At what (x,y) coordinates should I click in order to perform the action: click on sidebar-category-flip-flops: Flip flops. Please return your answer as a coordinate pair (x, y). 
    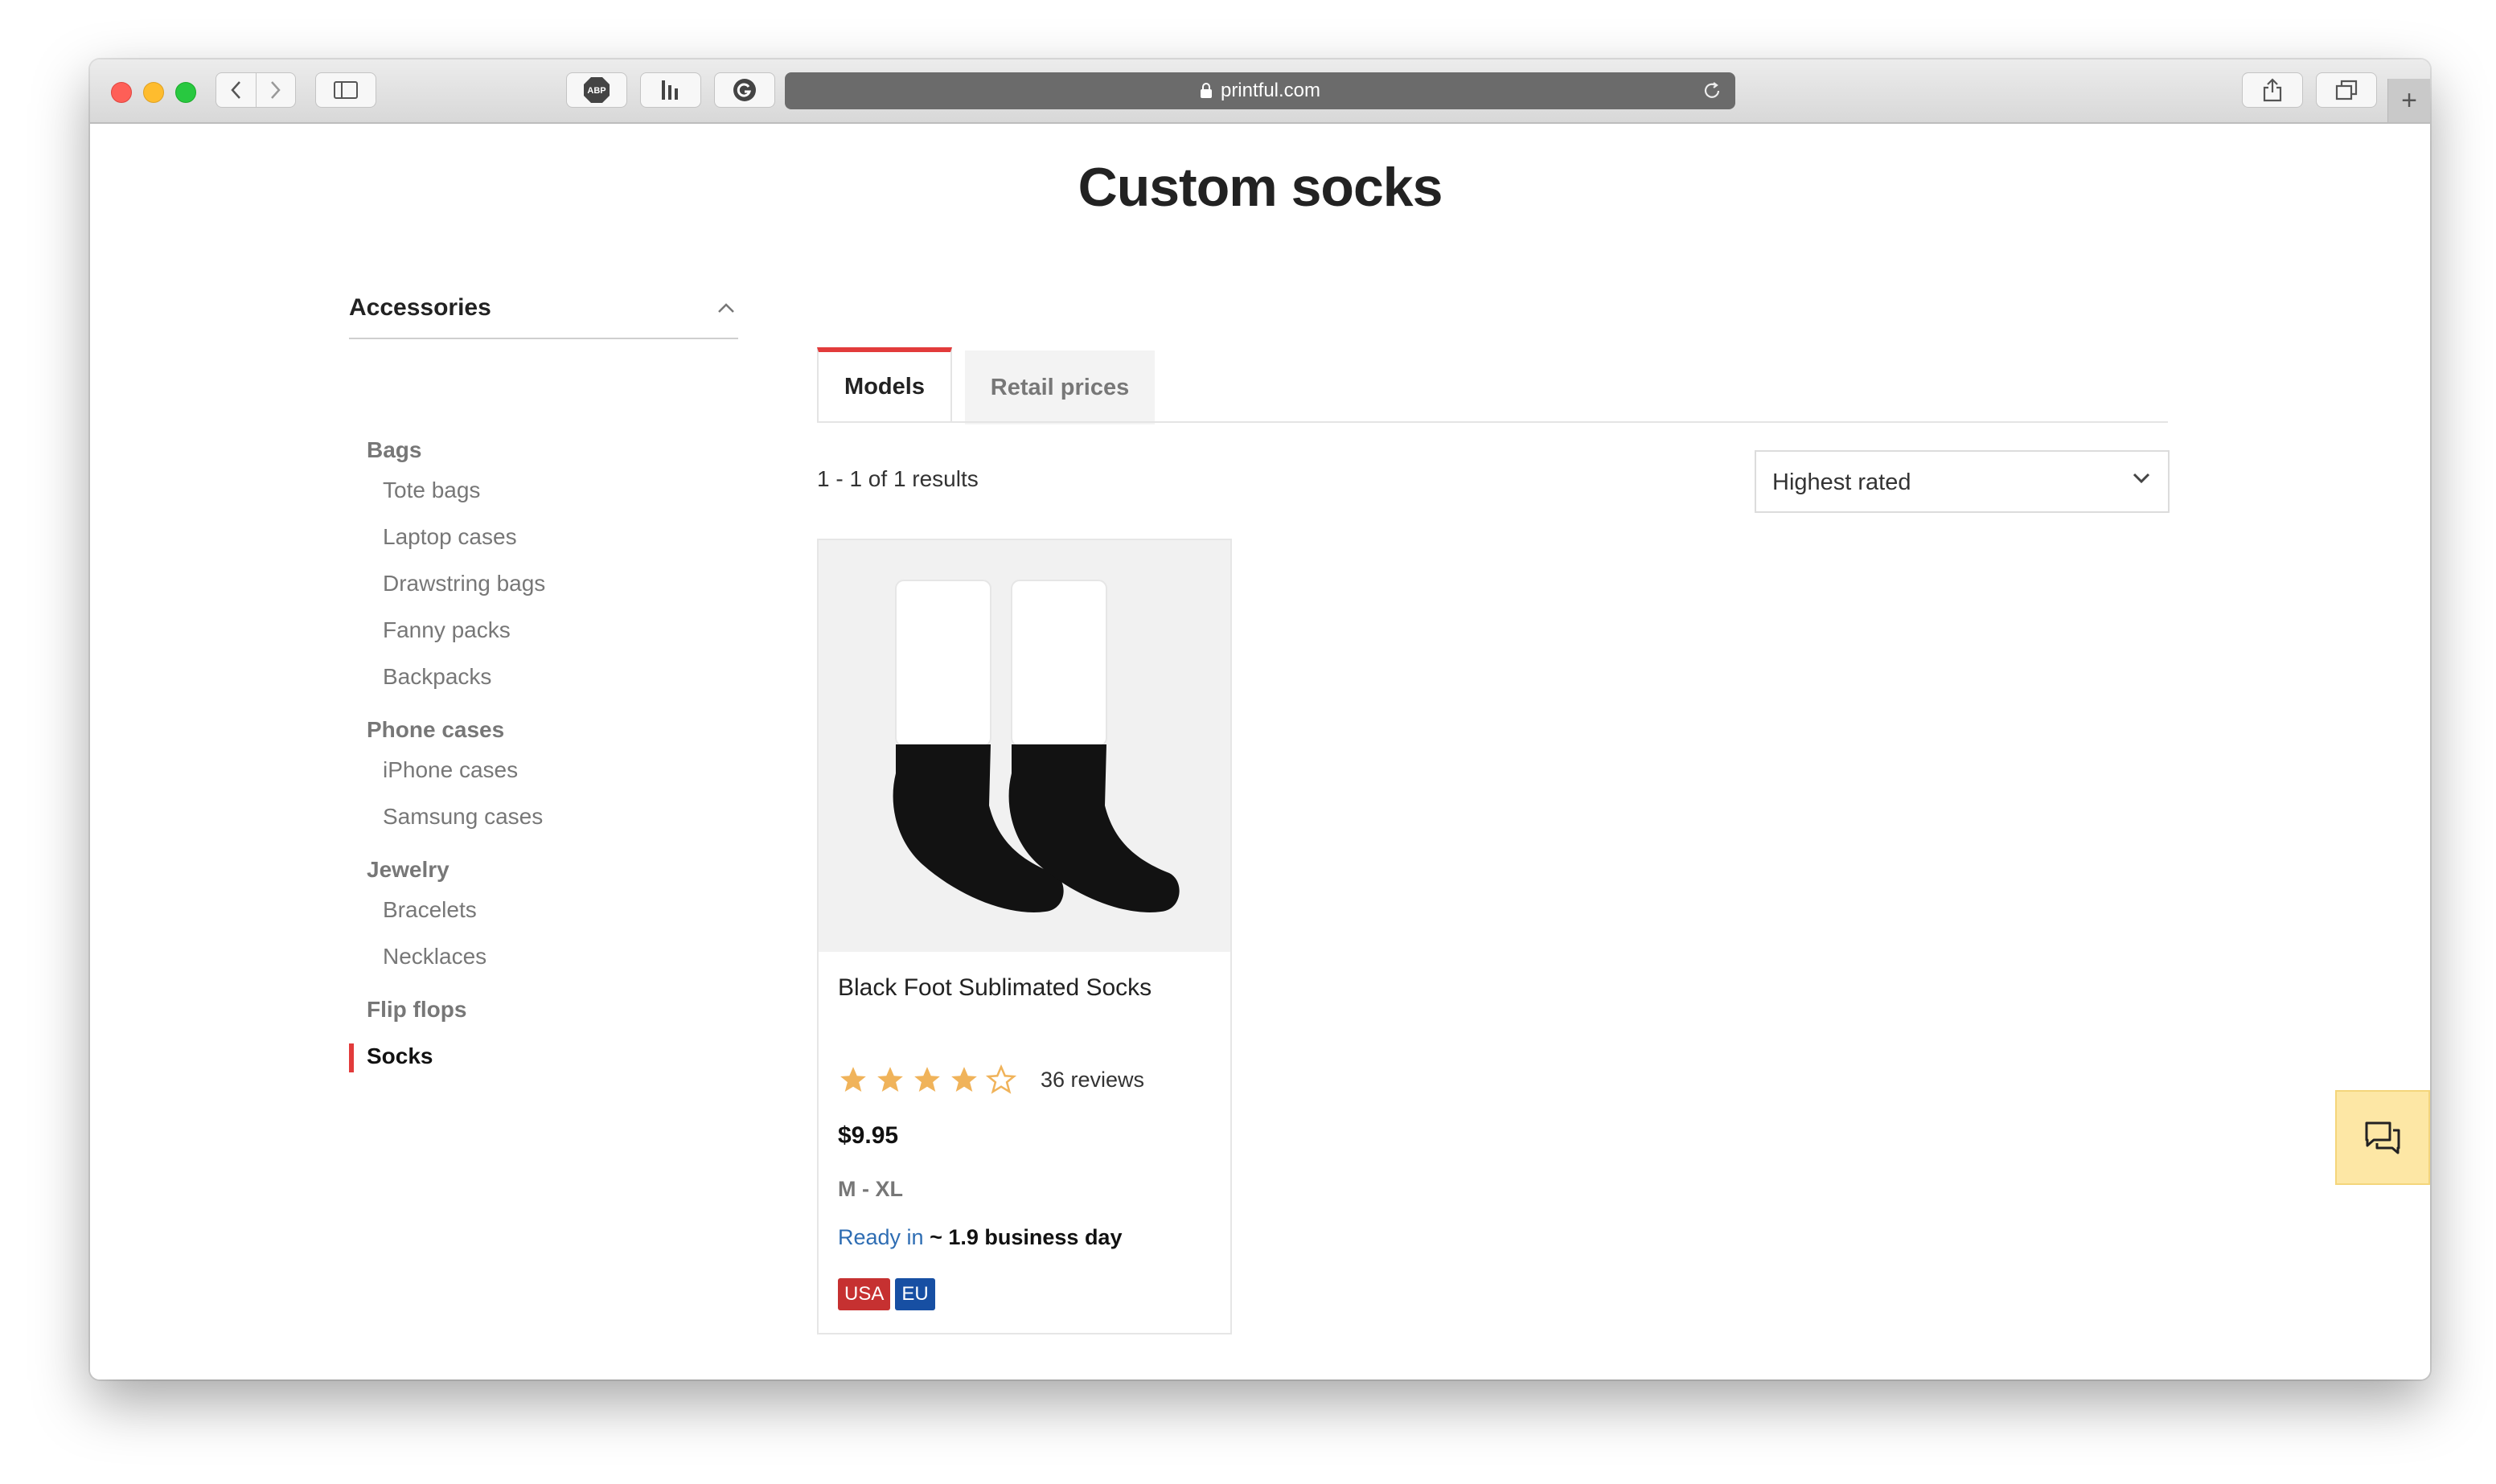
    Looking at the image, I should click on (416, 1010).